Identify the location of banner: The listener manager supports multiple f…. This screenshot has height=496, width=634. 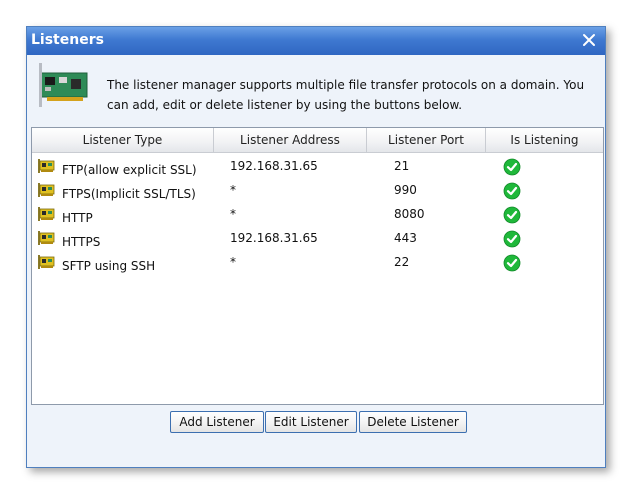
(316, 90).